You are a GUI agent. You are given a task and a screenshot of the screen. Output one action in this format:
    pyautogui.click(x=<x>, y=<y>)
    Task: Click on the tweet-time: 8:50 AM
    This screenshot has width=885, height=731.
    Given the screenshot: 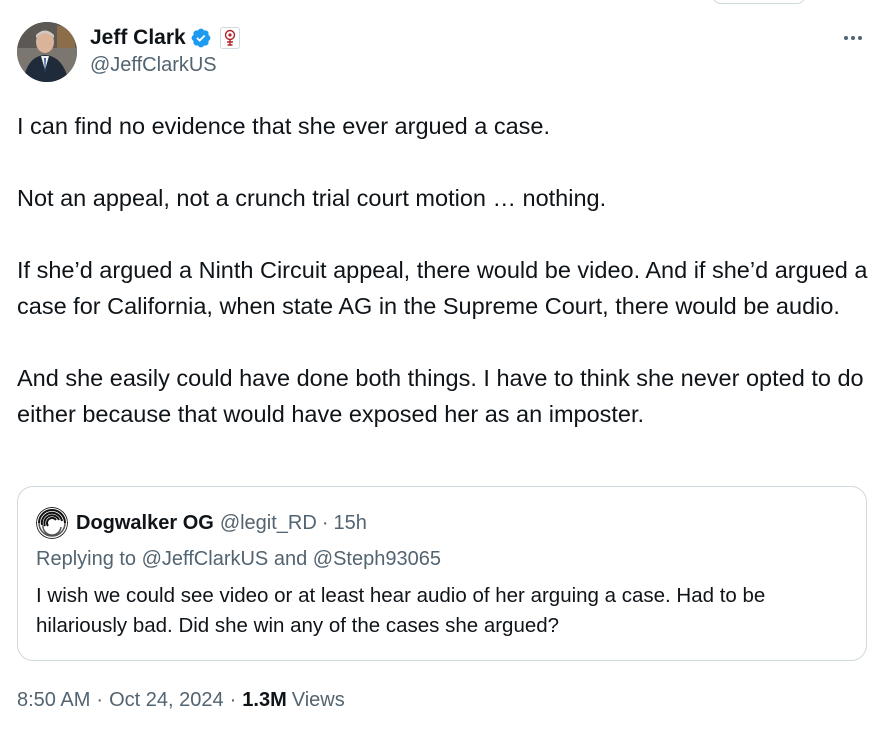 What is the action you would take?
    pyautogui.click(x=53, y=700)
    